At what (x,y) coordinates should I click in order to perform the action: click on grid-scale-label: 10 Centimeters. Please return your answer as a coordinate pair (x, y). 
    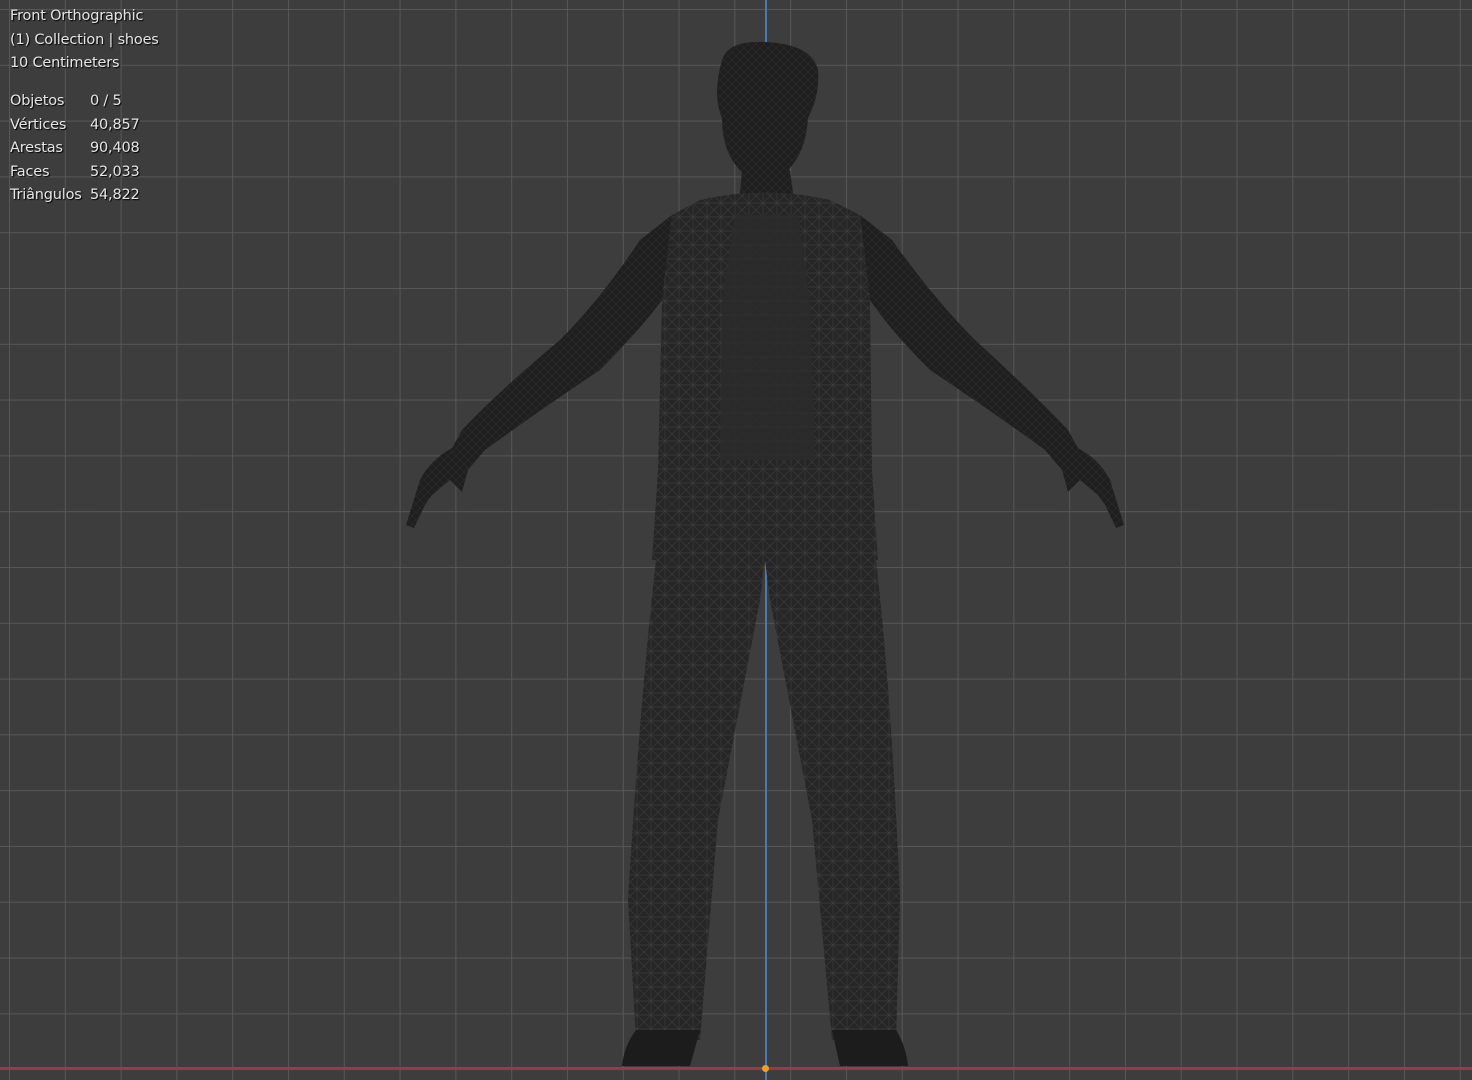
    Looking at the image, I should click on (65, 63).